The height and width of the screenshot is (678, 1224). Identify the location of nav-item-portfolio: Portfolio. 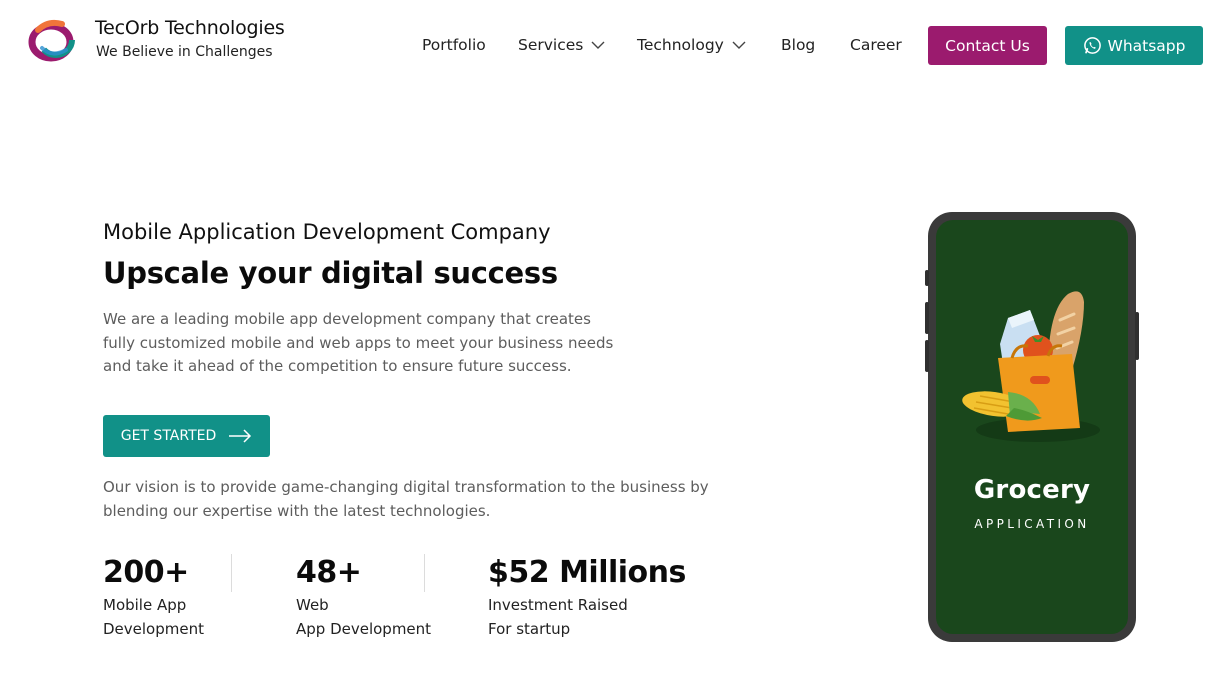
(454, 45).